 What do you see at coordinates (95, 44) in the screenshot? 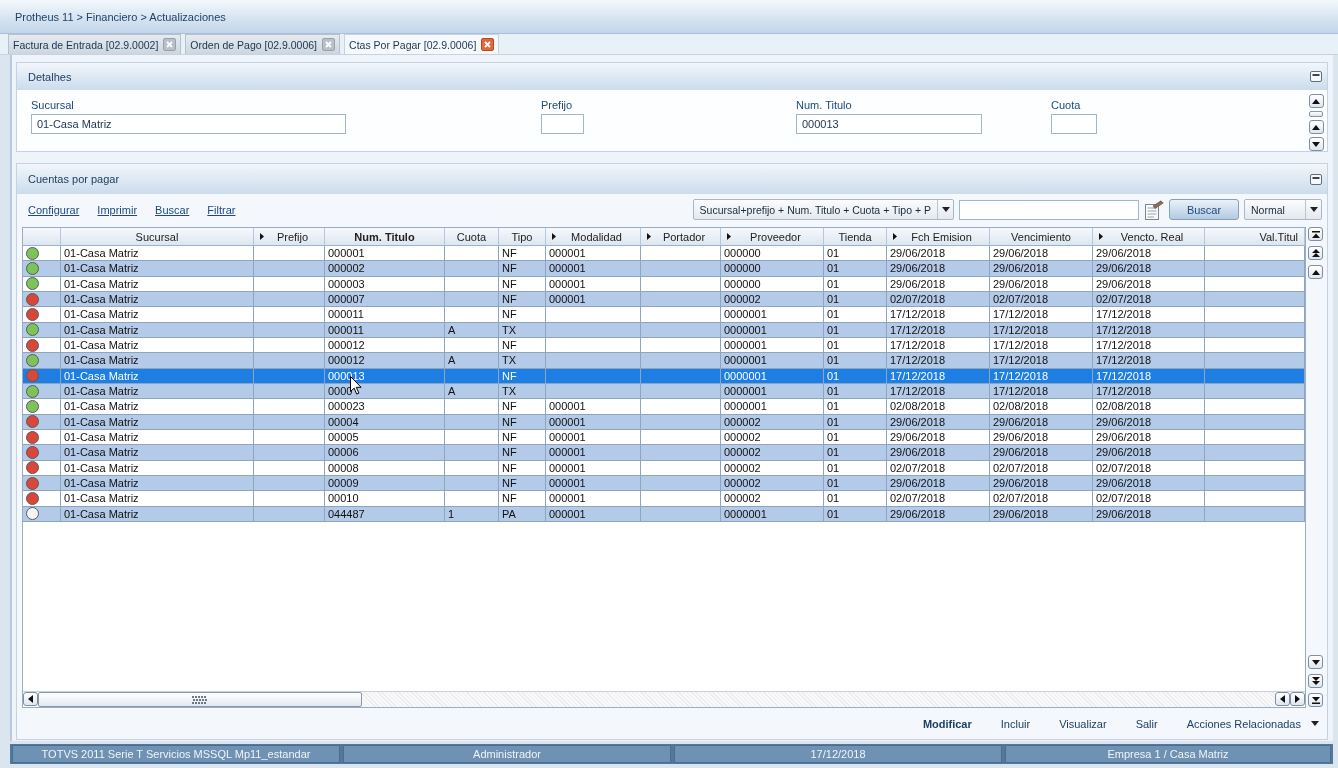
I see `tab: Factura de Entrada [02.9.0002]` at bounding box center [95, 44].